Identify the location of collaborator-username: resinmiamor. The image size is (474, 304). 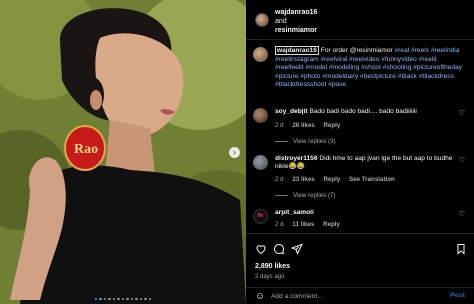
(296, 30).